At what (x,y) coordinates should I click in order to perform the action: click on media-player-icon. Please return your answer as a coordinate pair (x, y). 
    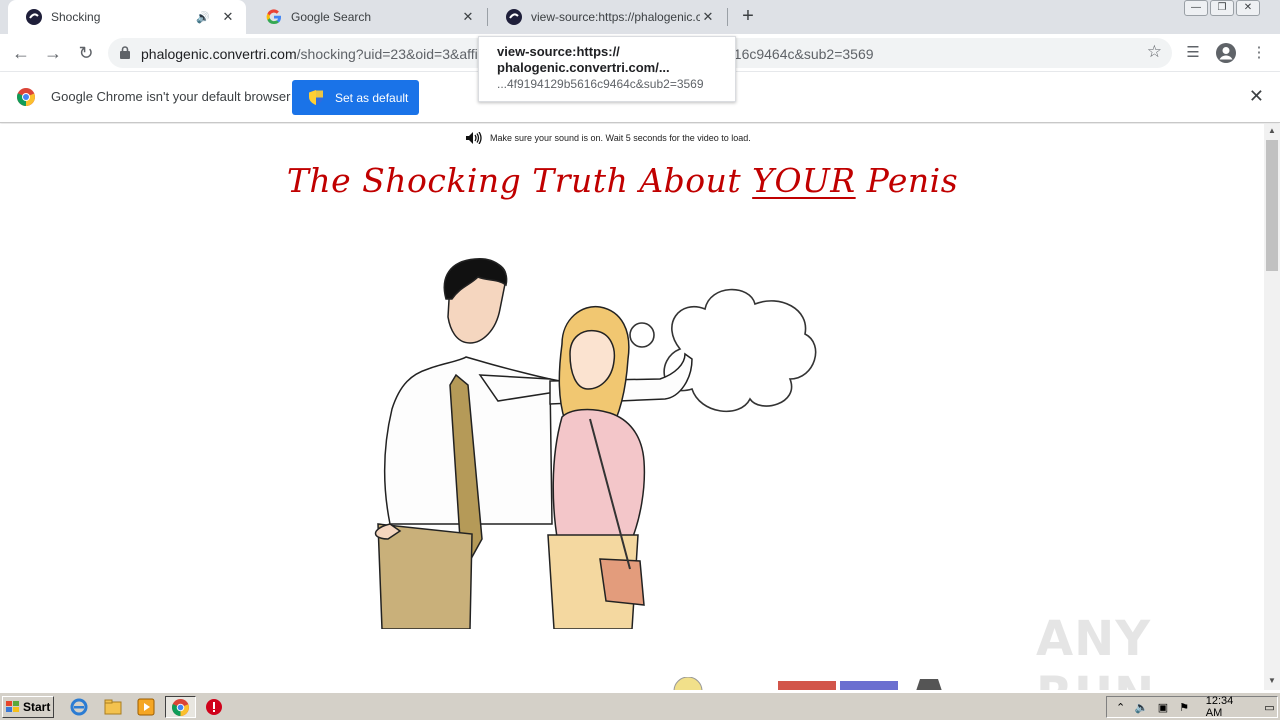
    Looking at the image, I should click on (146, 707).